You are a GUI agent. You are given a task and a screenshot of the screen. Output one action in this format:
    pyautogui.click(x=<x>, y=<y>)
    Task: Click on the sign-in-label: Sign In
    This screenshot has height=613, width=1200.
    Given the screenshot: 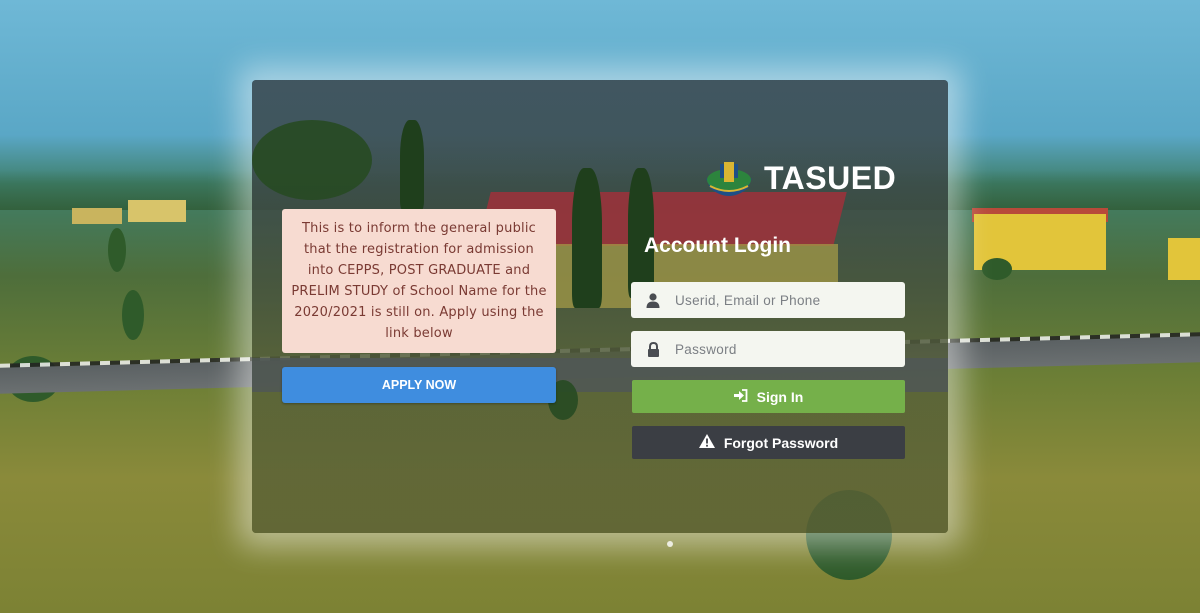 What is the action you would take?
    pyautogui.click(x=780, y=396)
    